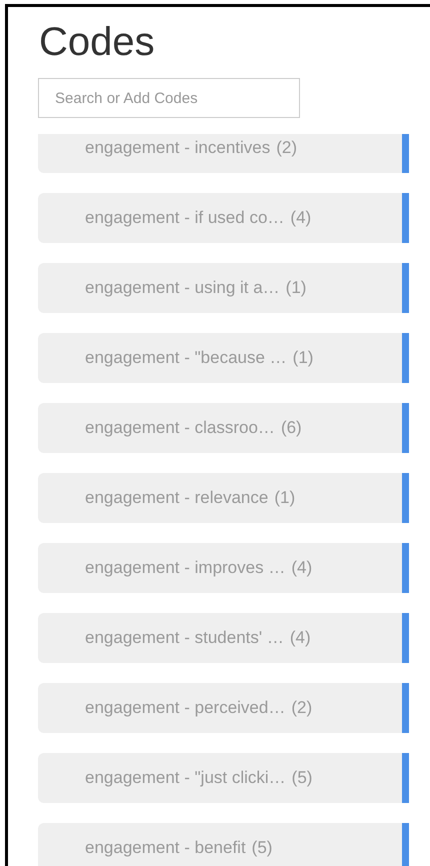  I want to click on code-item: engagement - using it a… (1), so click(220, 288).